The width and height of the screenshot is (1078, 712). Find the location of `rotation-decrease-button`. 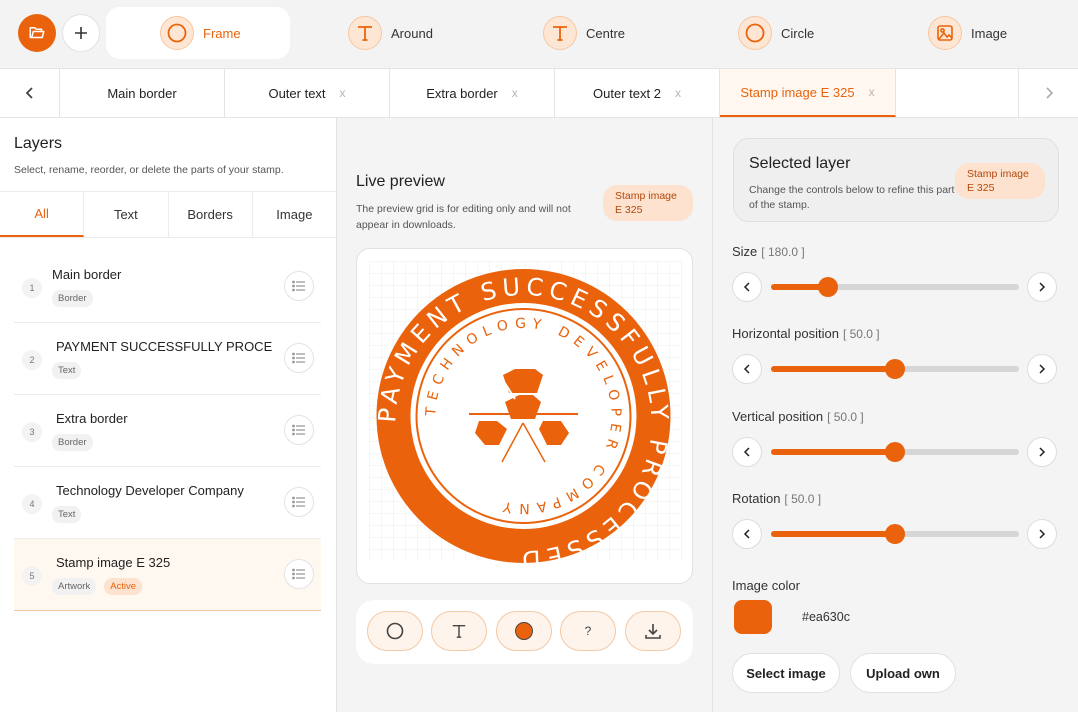

rotation-decrease-button is located at coordinates (747, 534).